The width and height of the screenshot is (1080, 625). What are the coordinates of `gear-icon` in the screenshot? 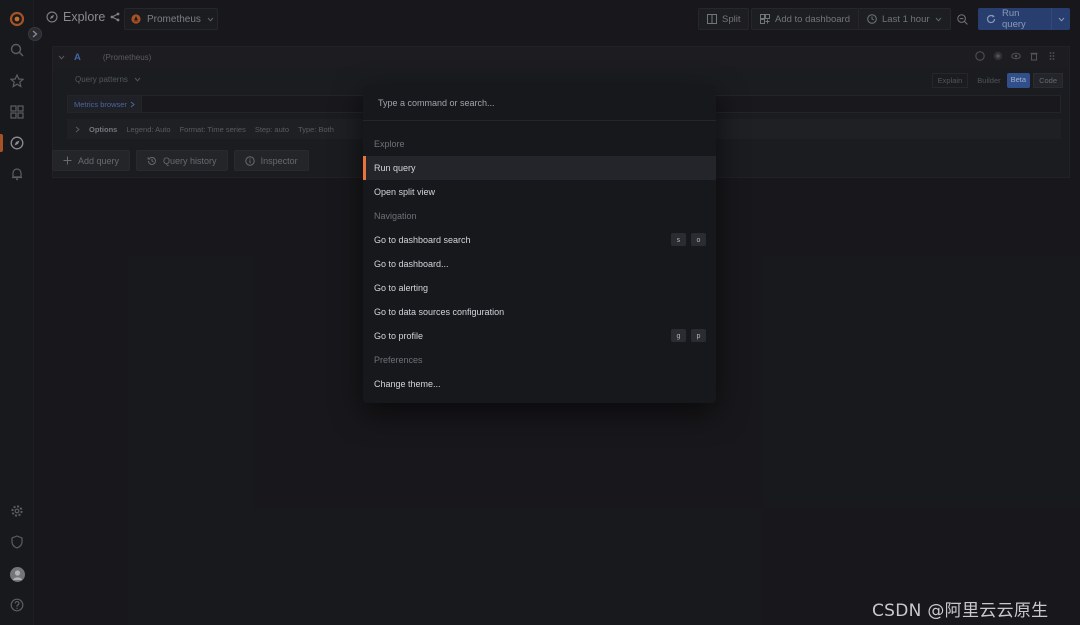 It's located at (17, 511).